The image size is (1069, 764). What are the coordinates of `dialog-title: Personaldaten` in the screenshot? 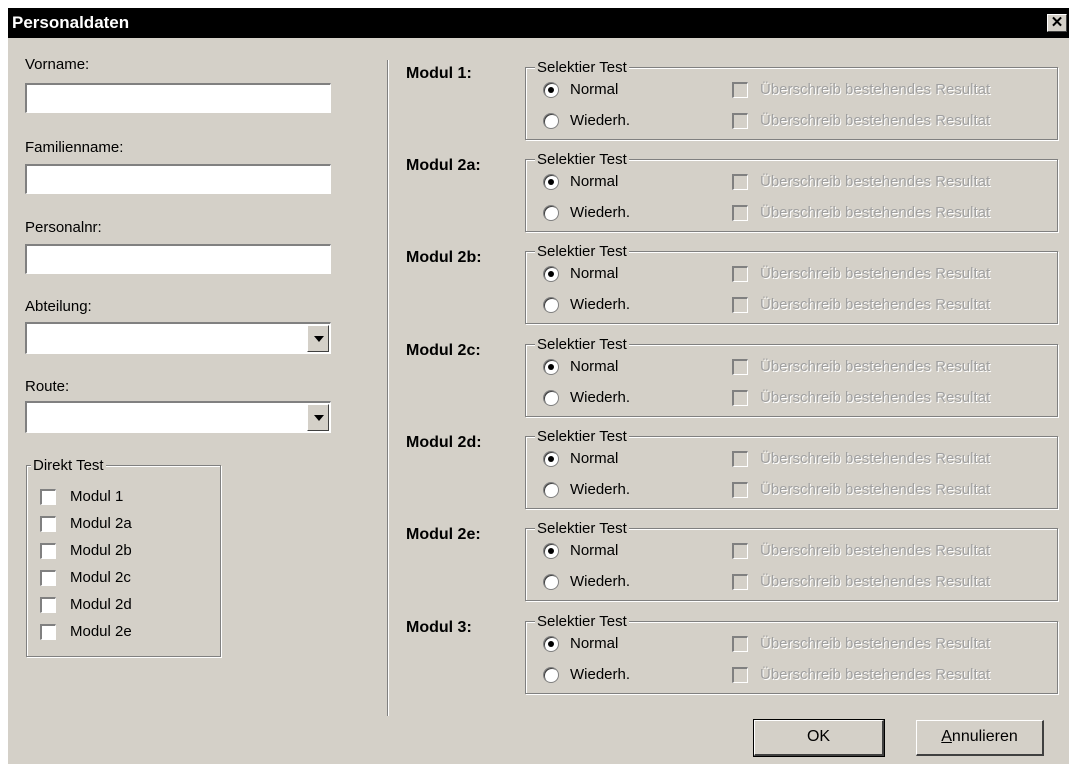 It's located at (71, 22).